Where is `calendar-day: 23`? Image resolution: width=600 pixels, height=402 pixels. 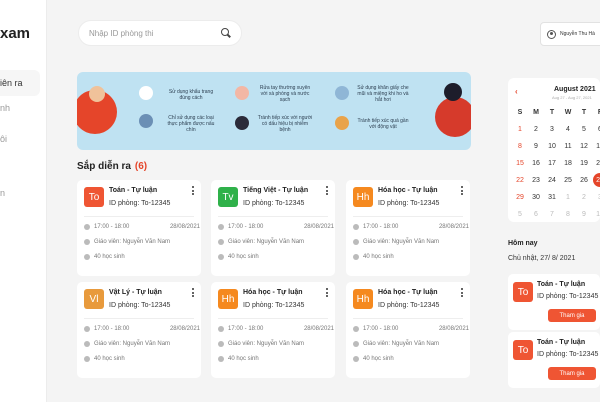 calendar-day: 23 is located at coordinates (536, 180).